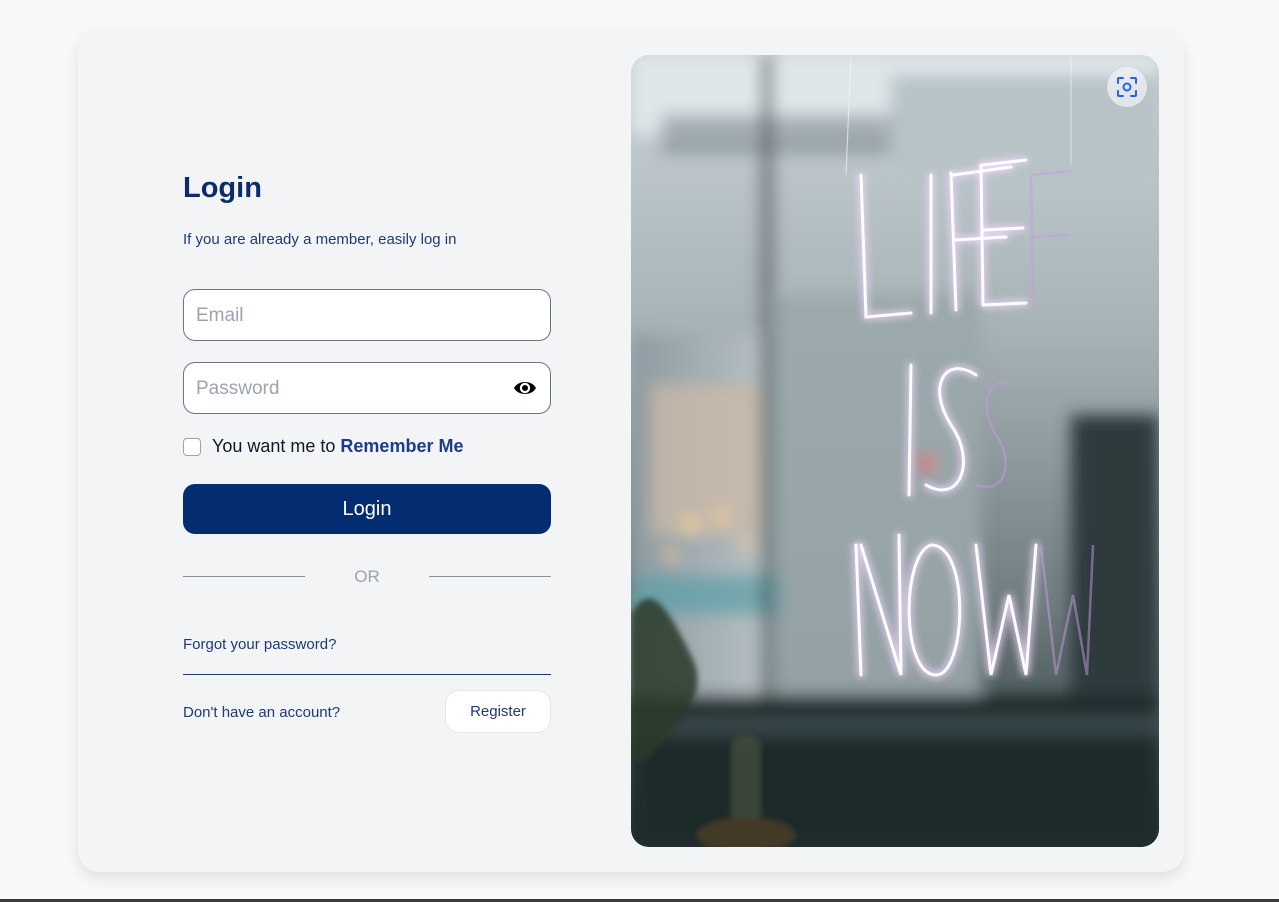 This screenshot has width=1279, height=902. What do you see at coordinates (274, 446) in the screenshot?
I see `remember-me-label: You want me to` at bounding box center [274, 446].